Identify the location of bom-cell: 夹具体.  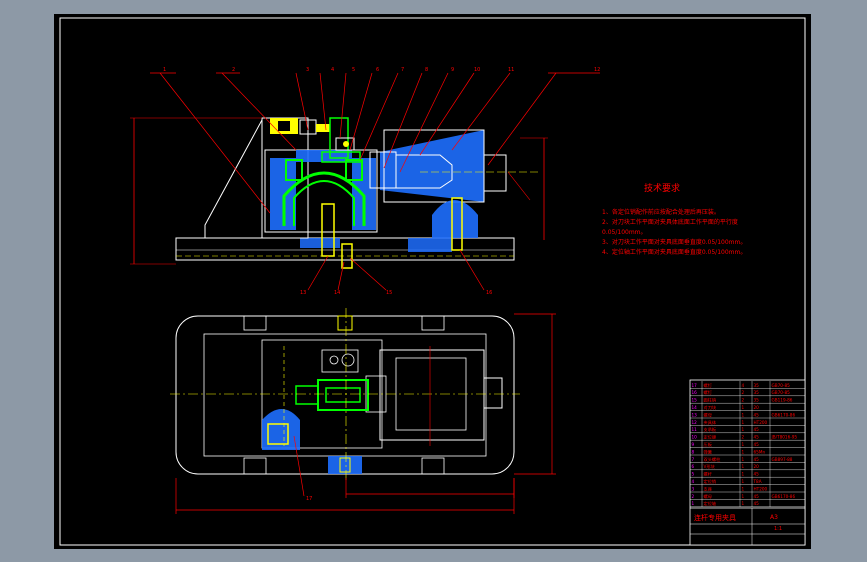
(710, 422).